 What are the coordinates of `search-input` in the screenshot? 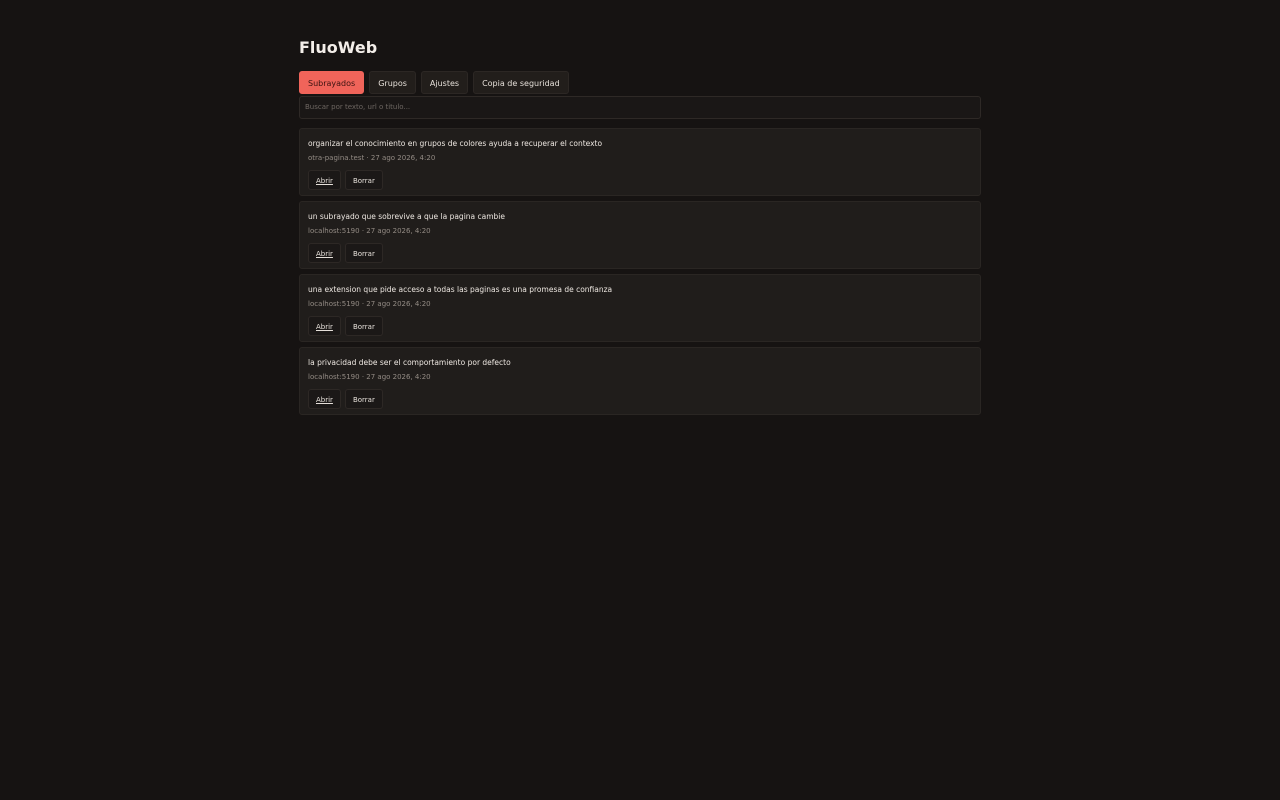 It's located at (640, 107).